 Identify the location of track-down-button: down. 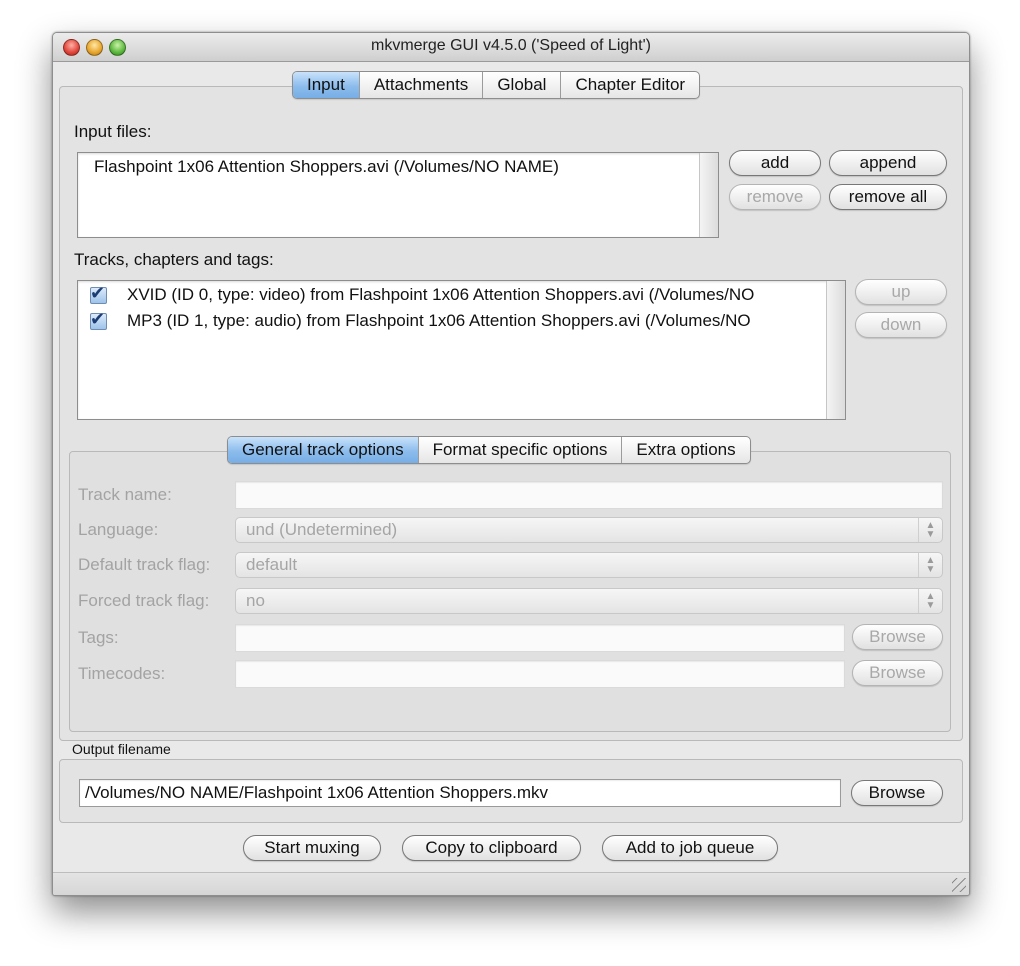
(901, 325).